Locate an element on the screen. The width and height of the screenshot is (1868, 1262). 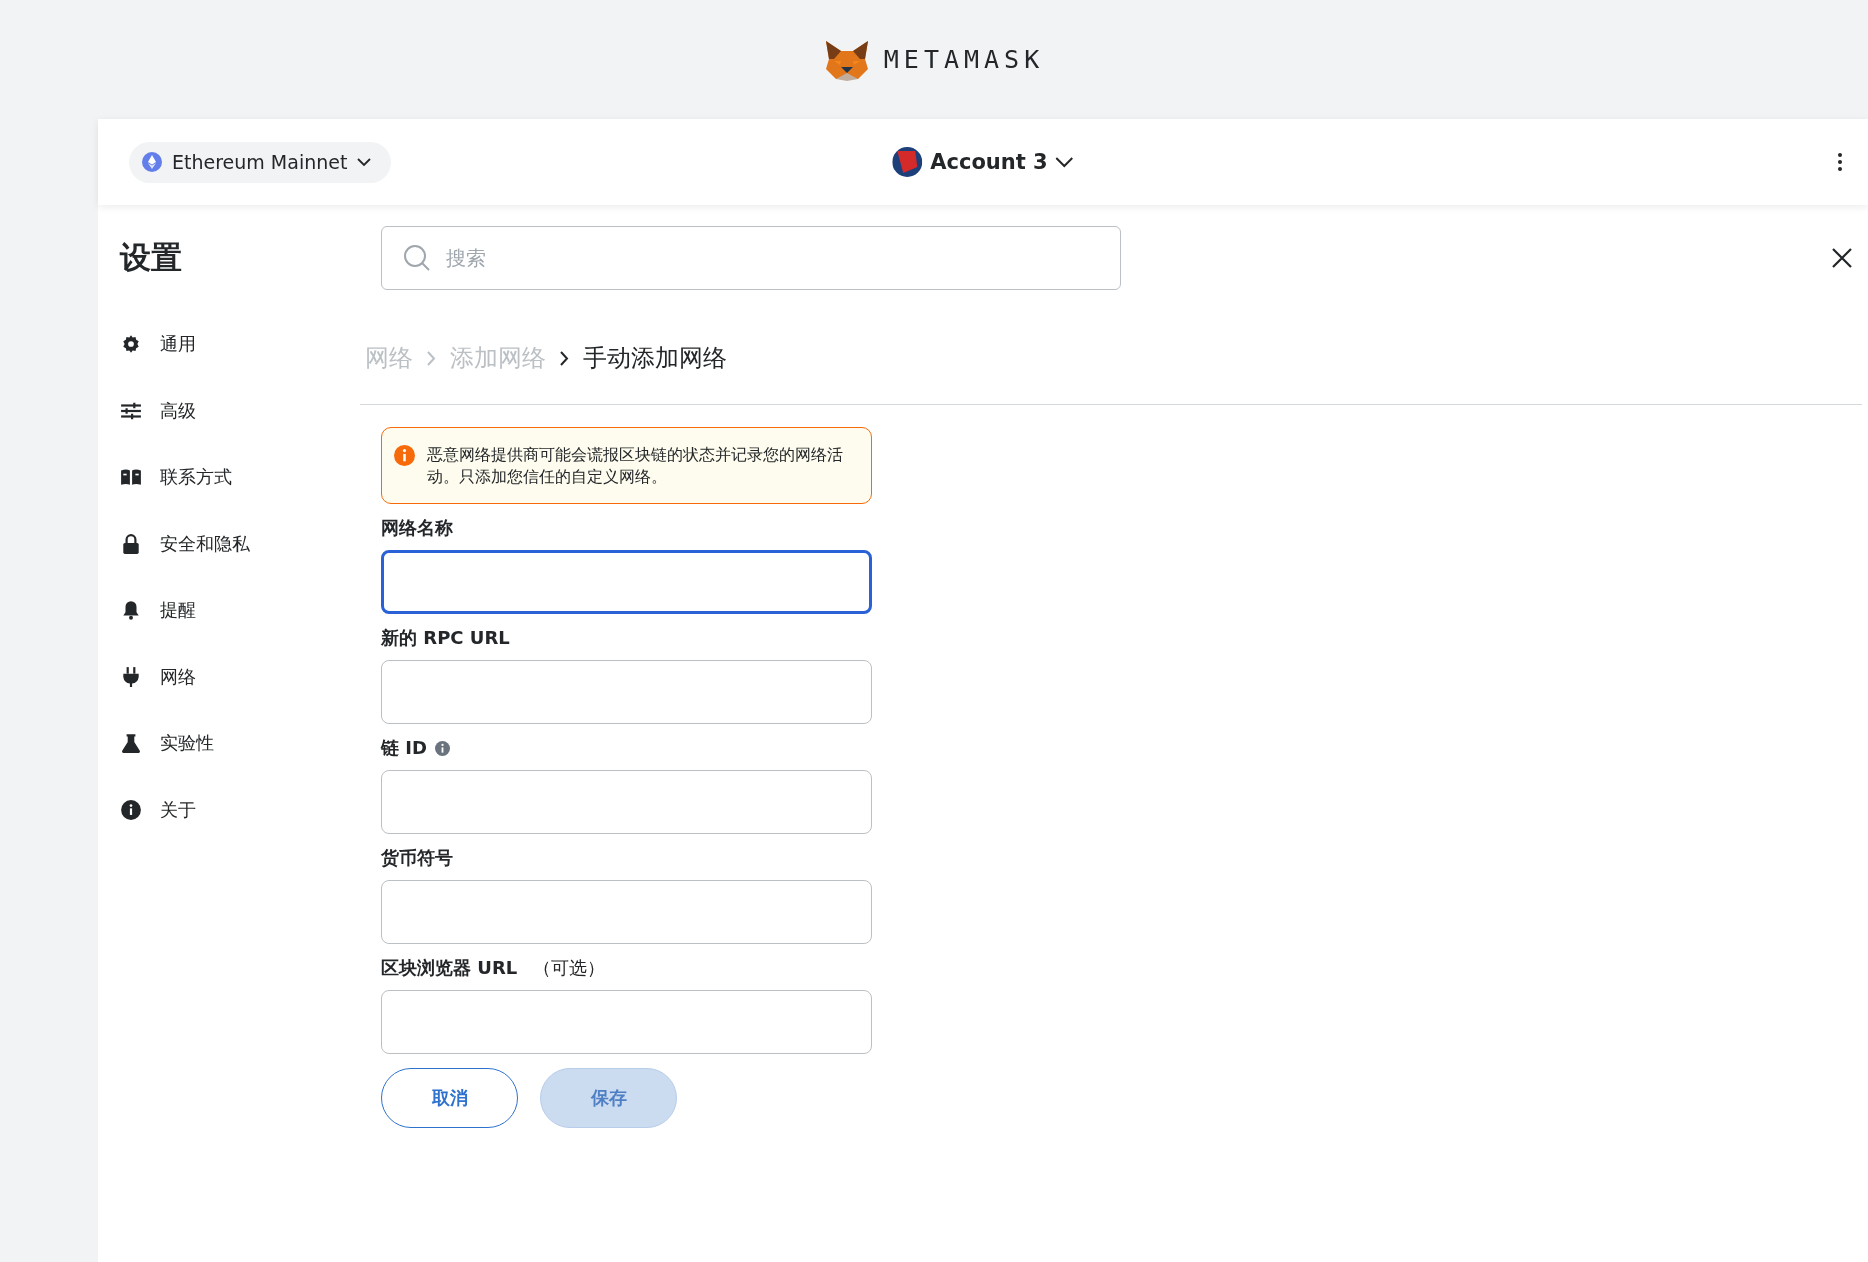
cancel-button: 取消 is located at coordinates (449, 1098).